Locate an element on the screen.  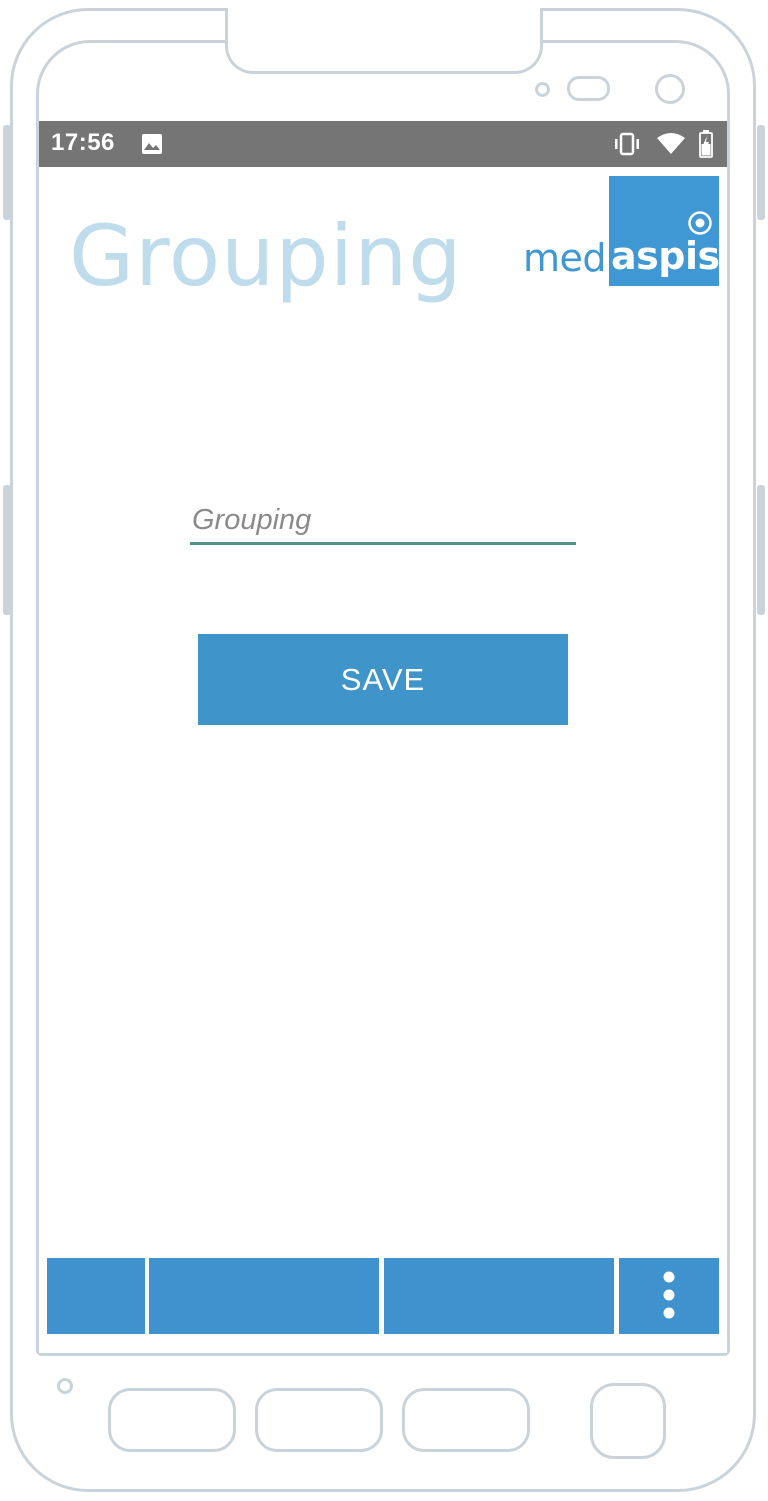
grouping-input is located at coordinates (383, 522).